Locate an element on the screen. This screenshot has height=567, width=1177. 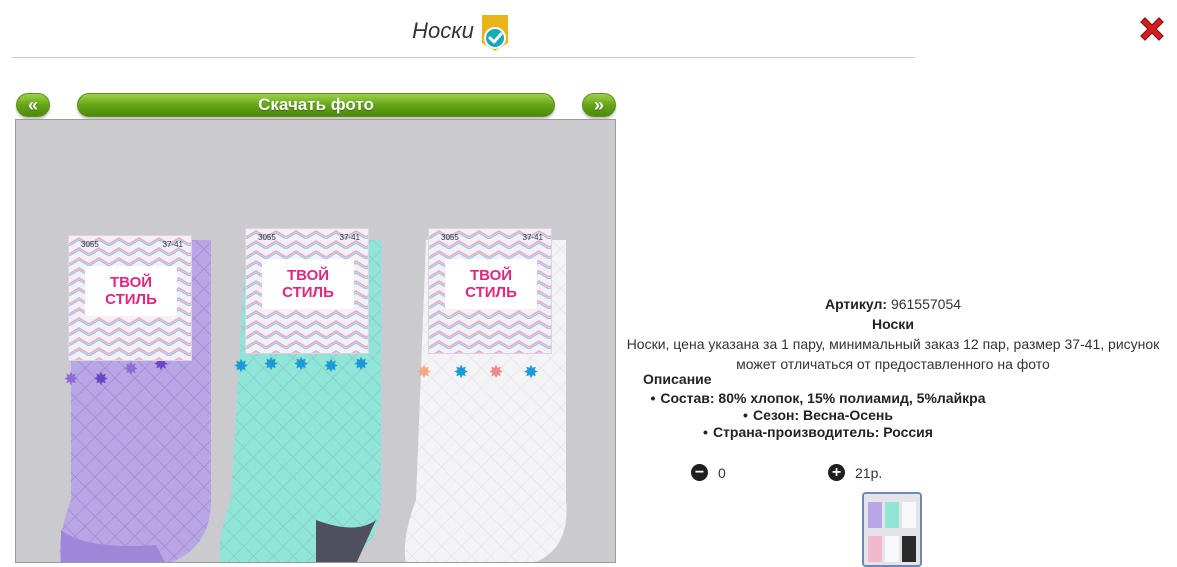
title-divider is located at coordinates (463, 57).